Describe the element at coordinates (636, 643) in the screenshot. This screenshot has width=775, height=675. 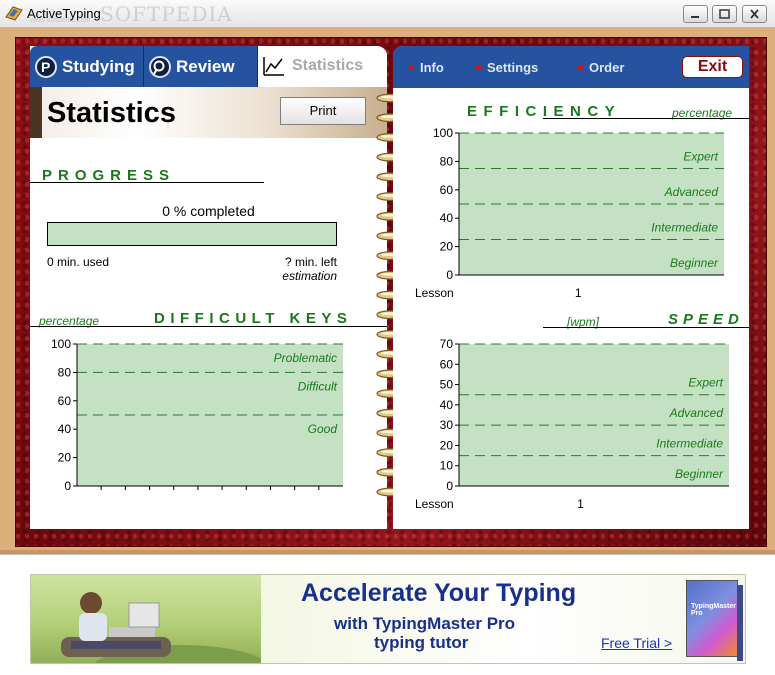
I see `free-trial-link: Free Trial >` at that location.